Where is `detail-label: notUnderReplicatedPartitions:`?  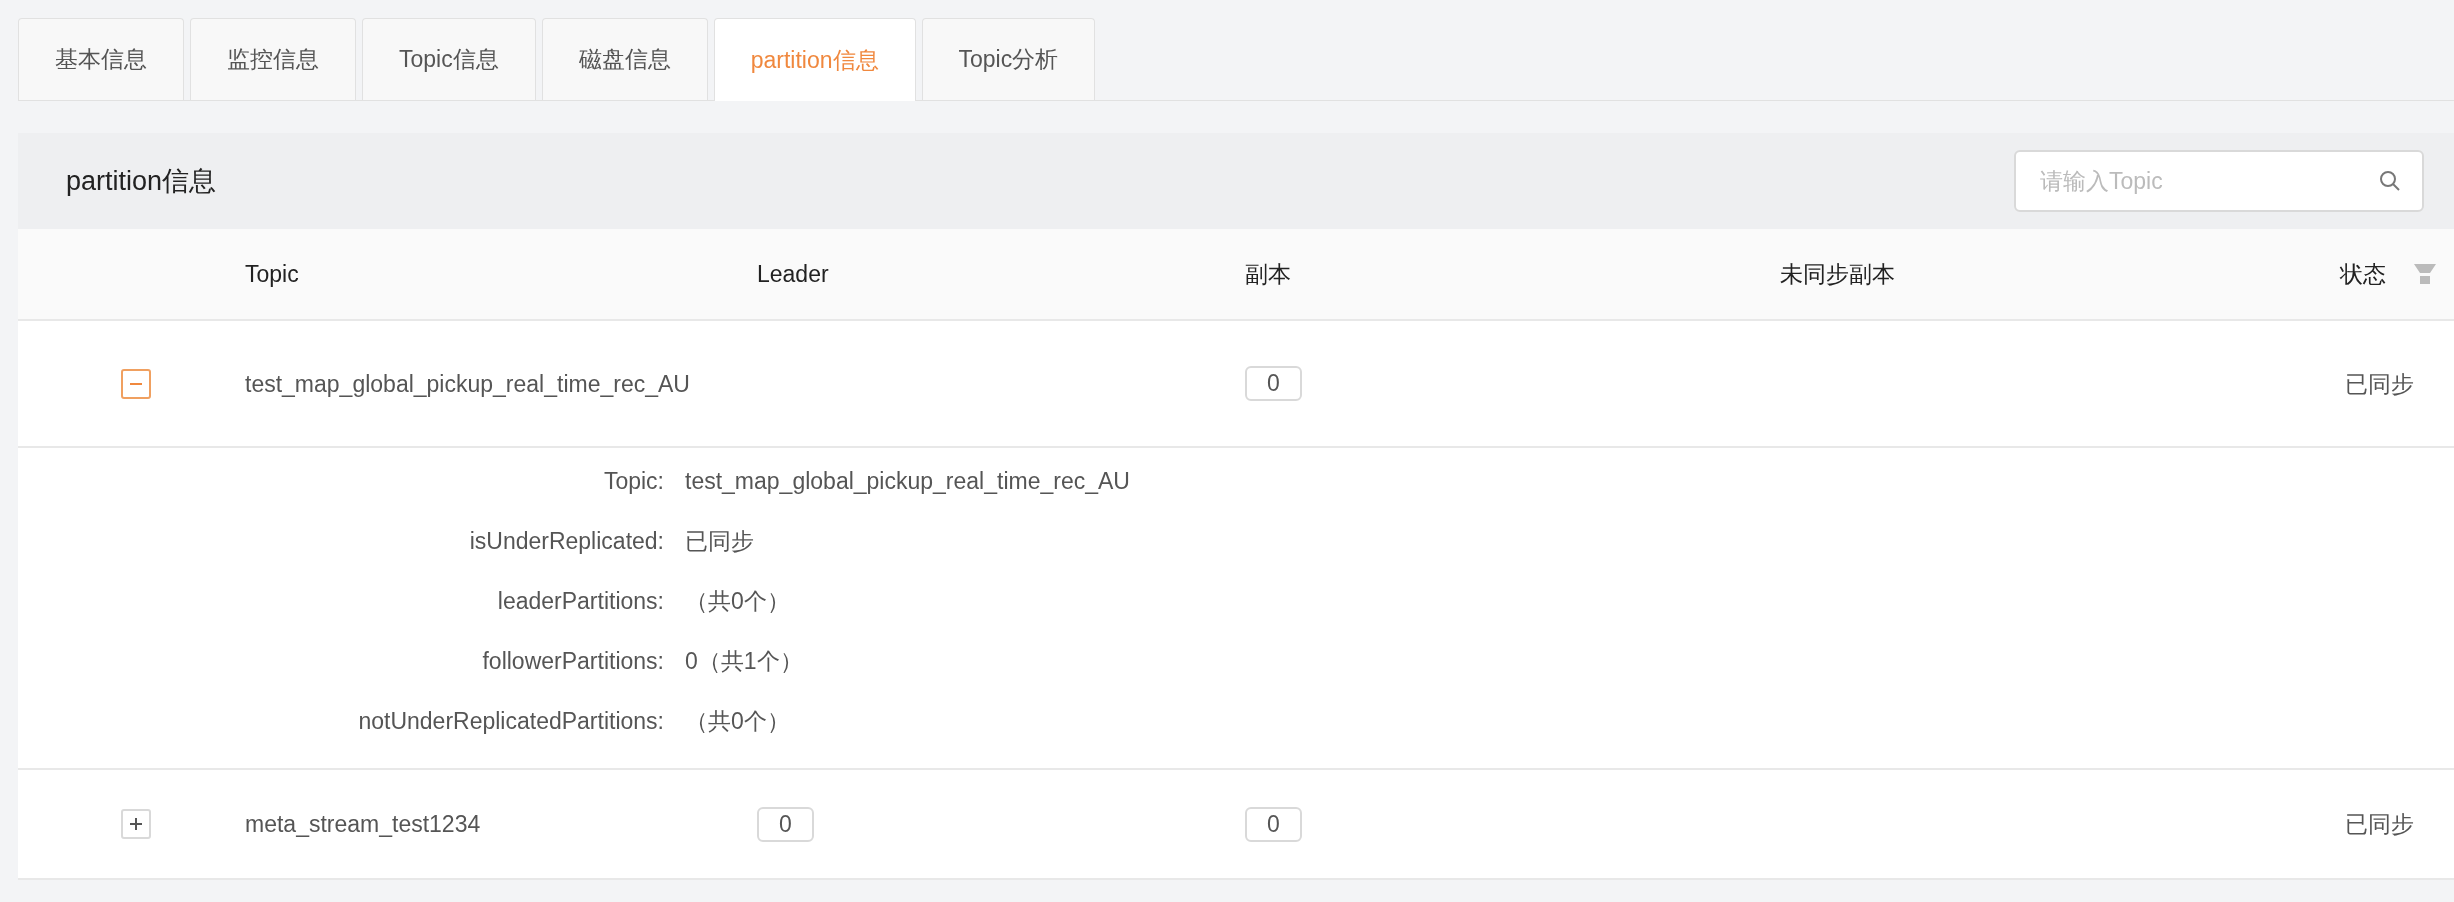 detail-label: notUnderReplicatedPartitions: is located at coordinates (510, 721).